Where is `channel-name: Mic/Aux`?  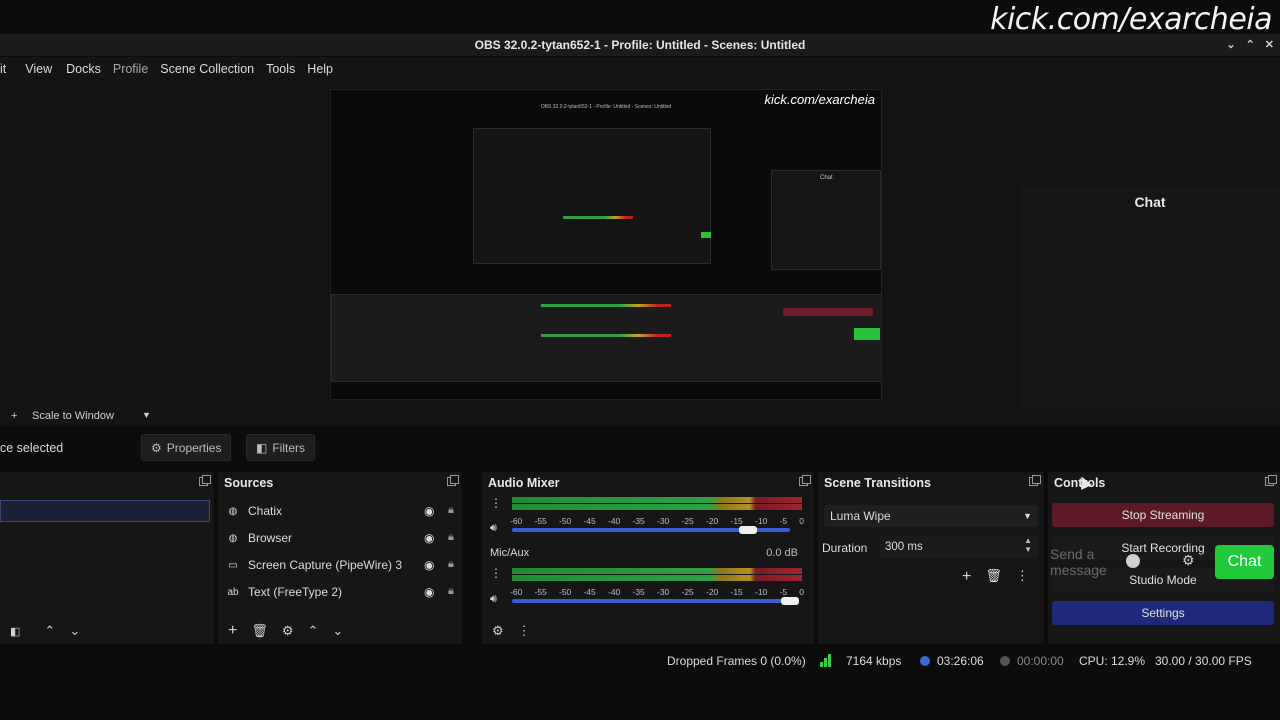 channel-name: Mic/Aux is located at coordinates (510, 553).